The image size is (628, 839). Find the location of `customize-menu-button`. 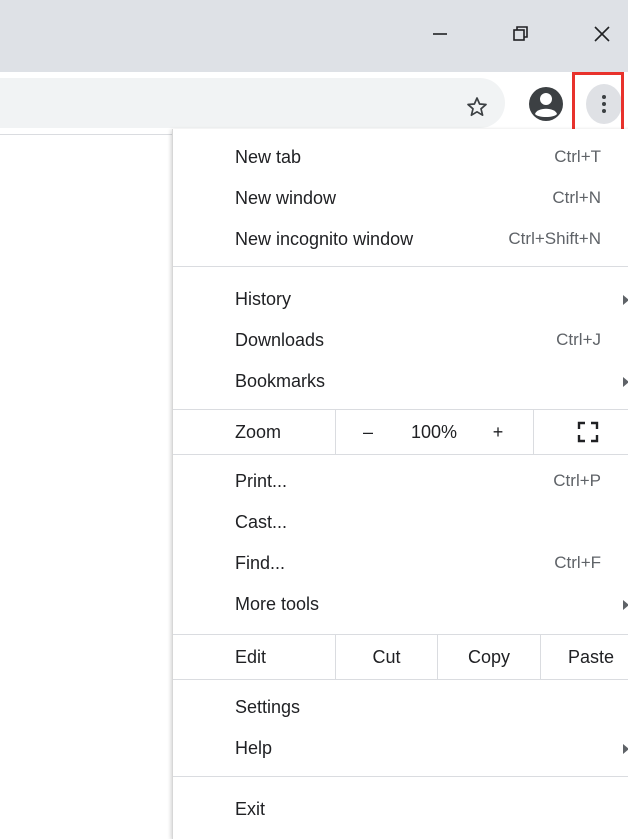

customize-menu-button is located at coordinates (604, 104).